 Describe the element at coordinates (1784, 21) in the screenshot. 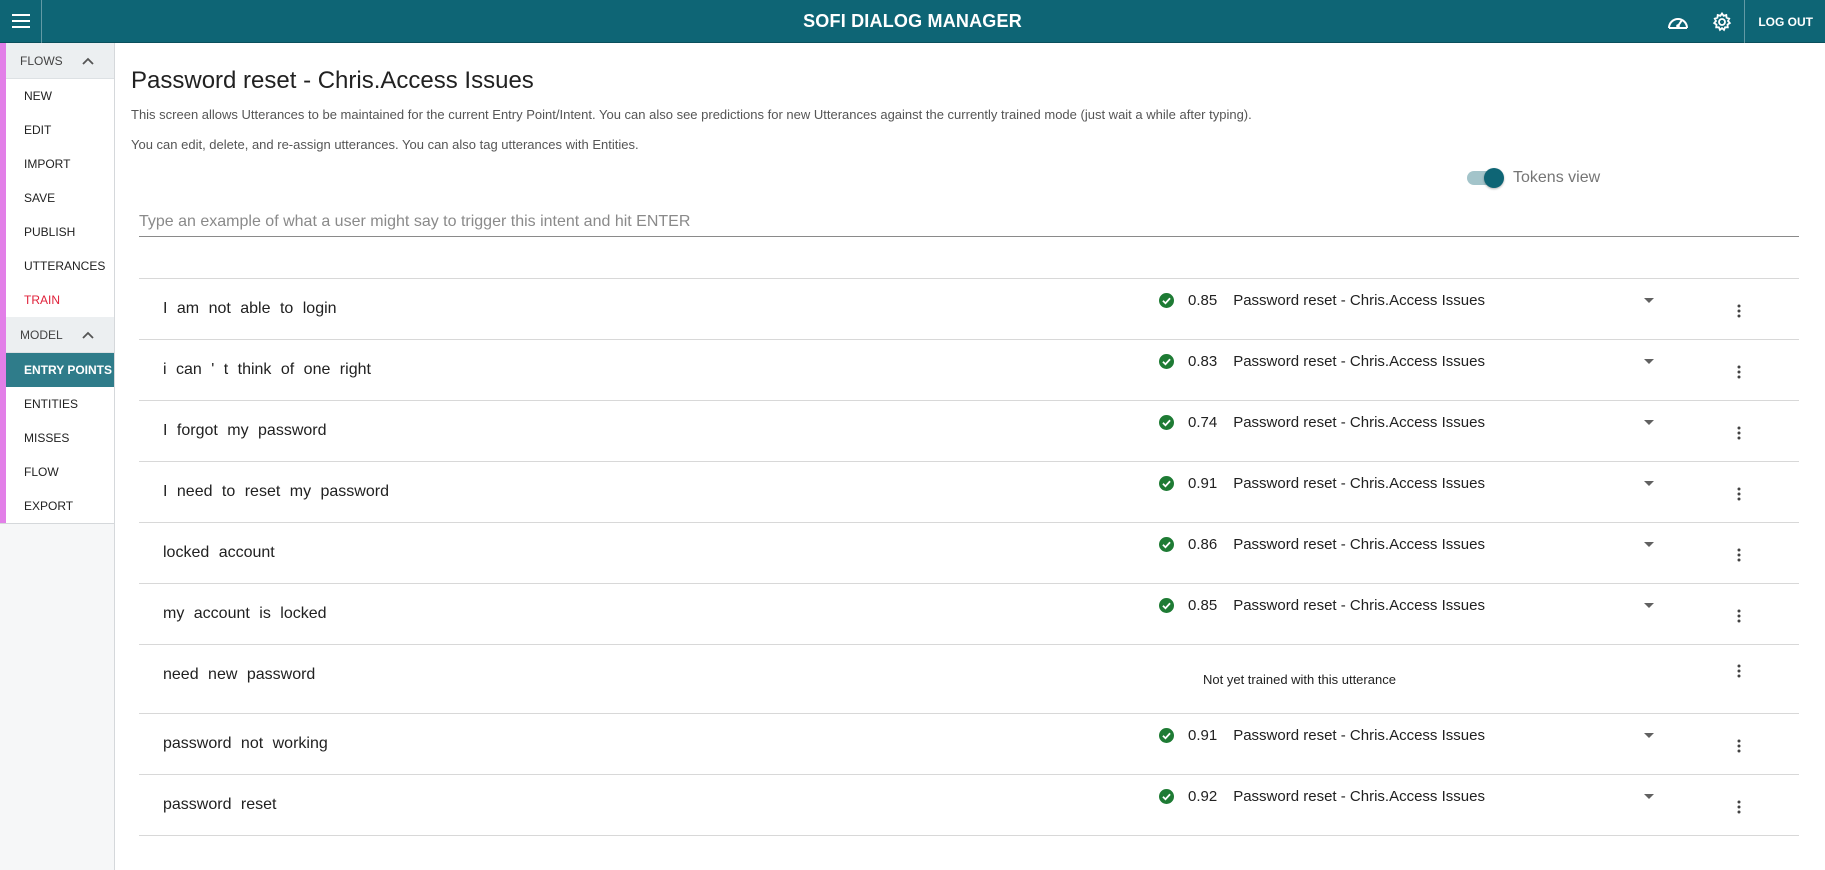

I see `logout-button: LOG OUT` at that location.